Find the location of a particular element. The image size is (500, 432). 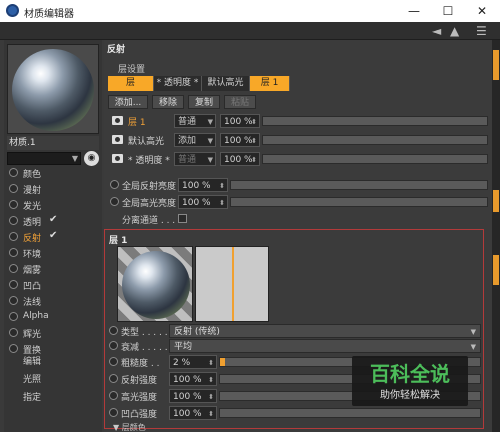

material-dropdown: ▼ is located at coordinates (44, 158).